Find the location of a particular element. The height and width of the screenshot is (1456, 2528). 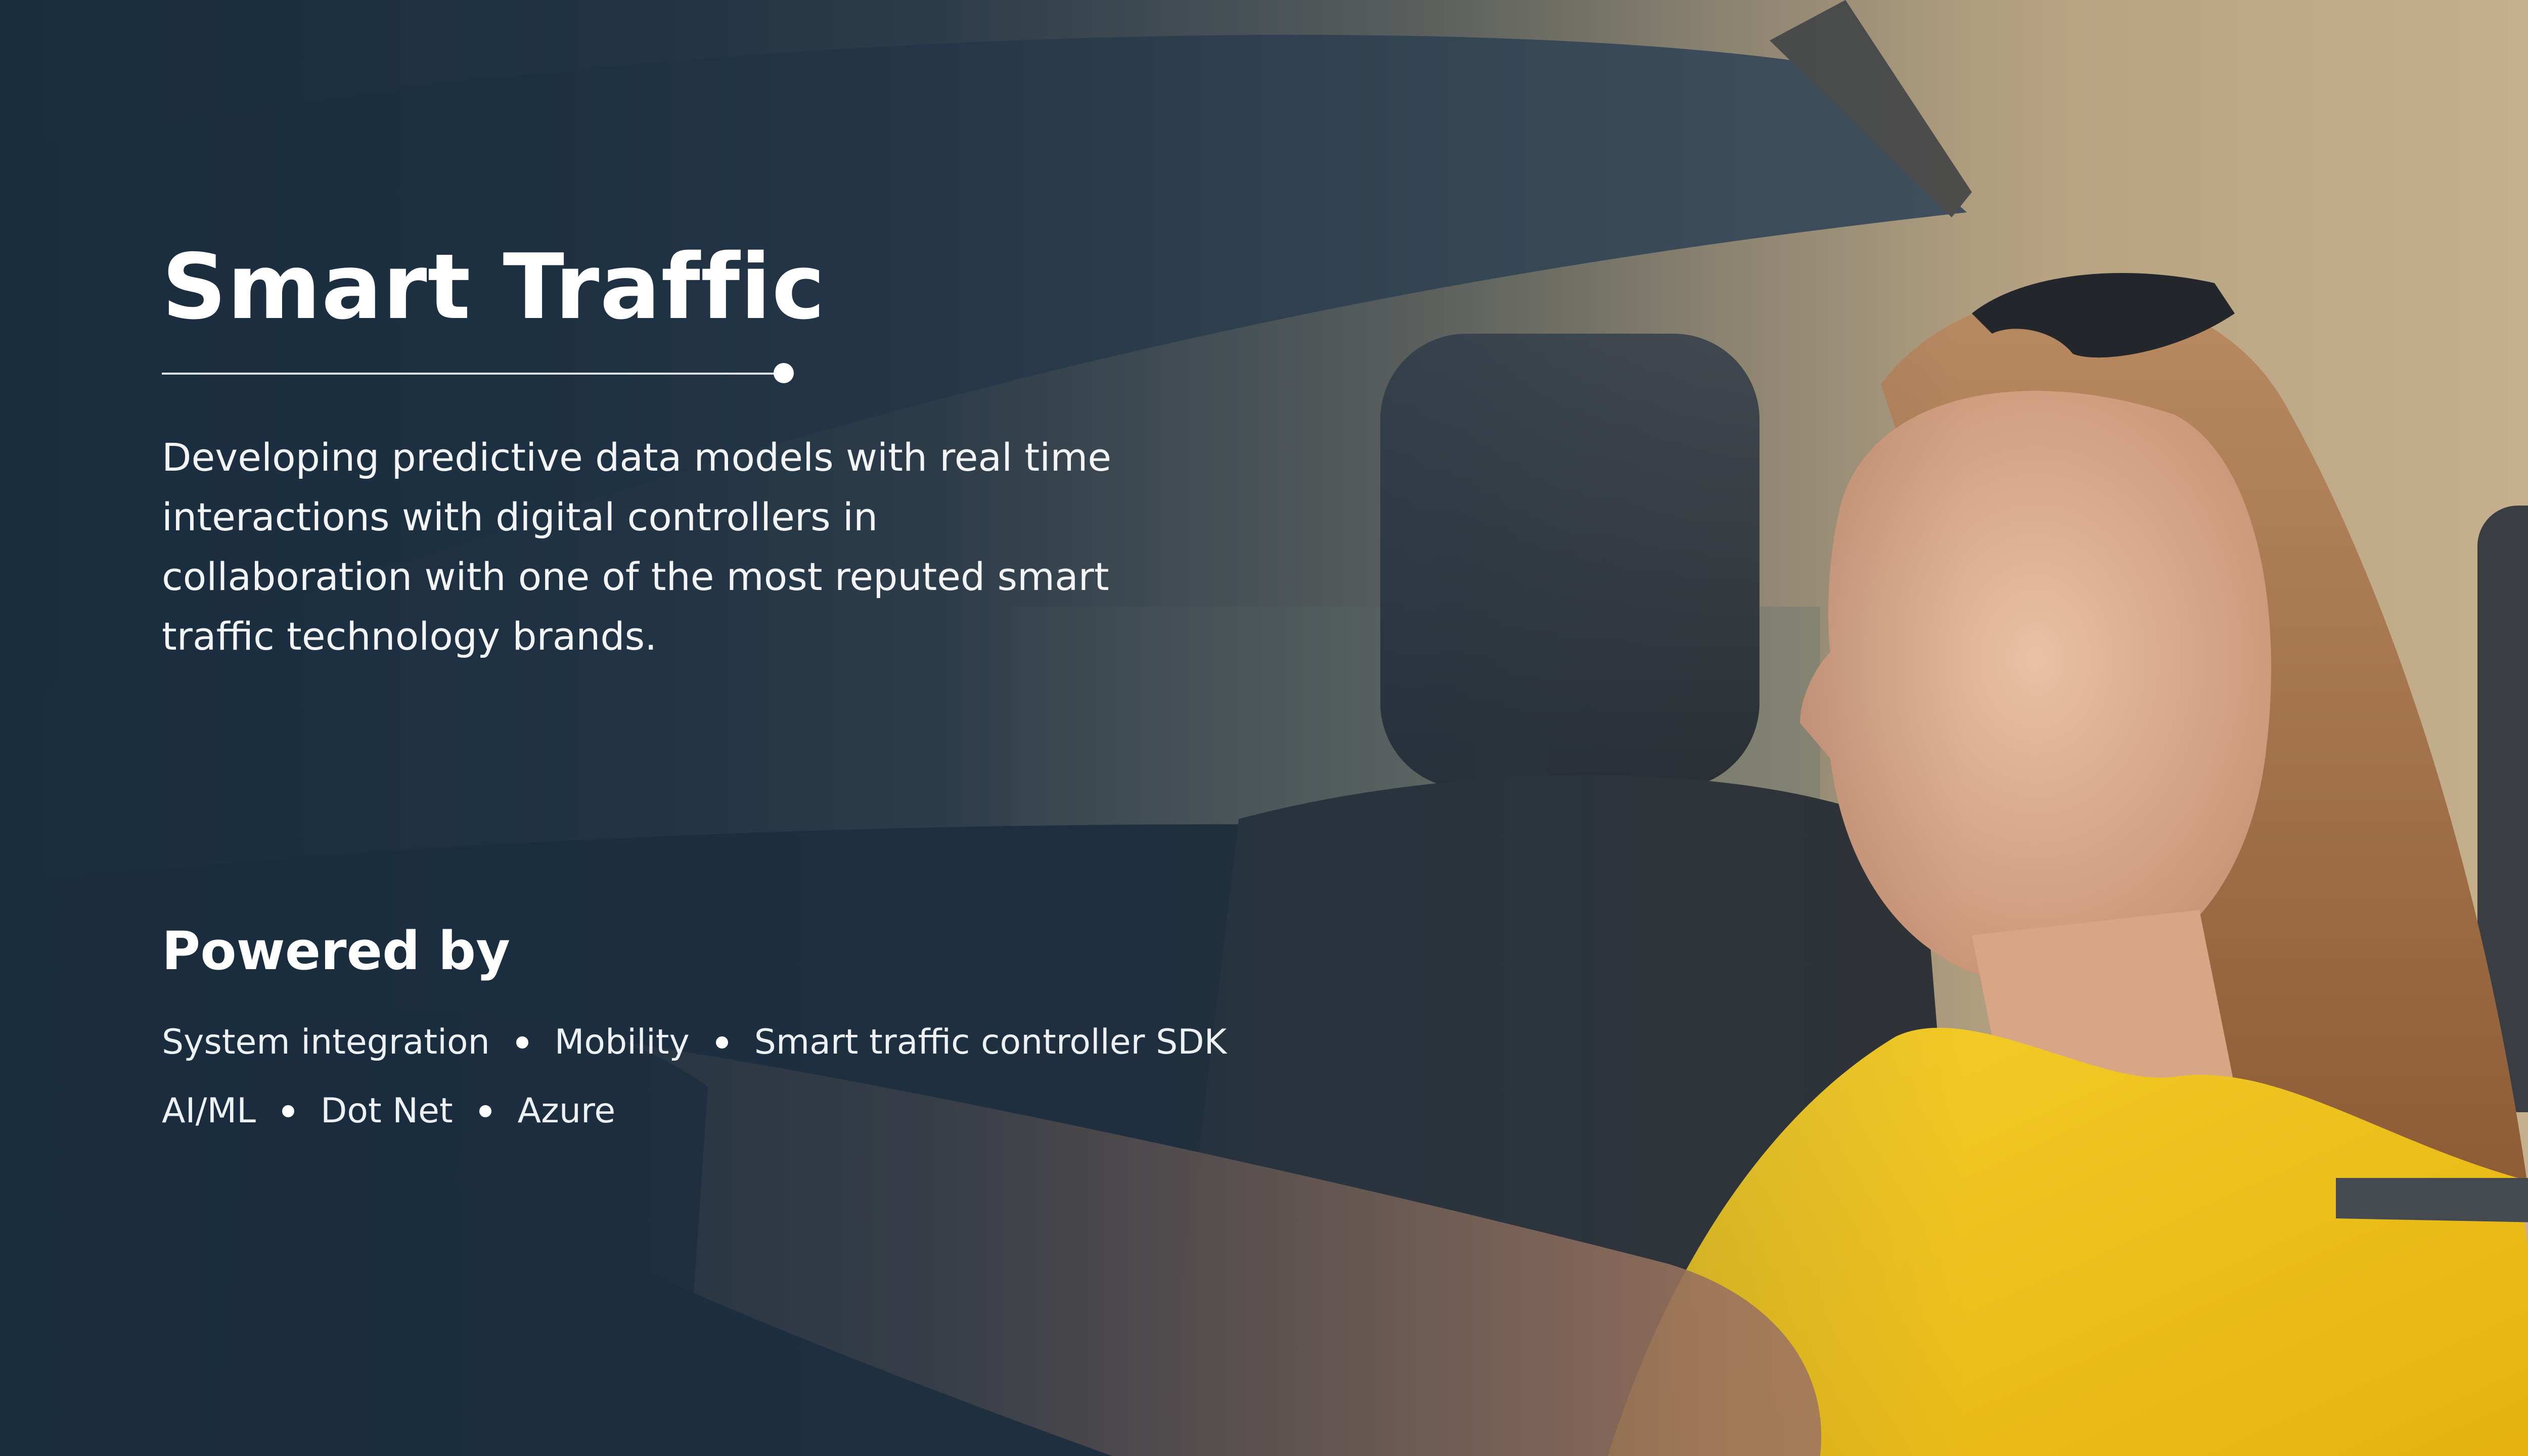

tech-stack-row: AI/ML Dot Net Azure is located at coordinates (389, 1111).